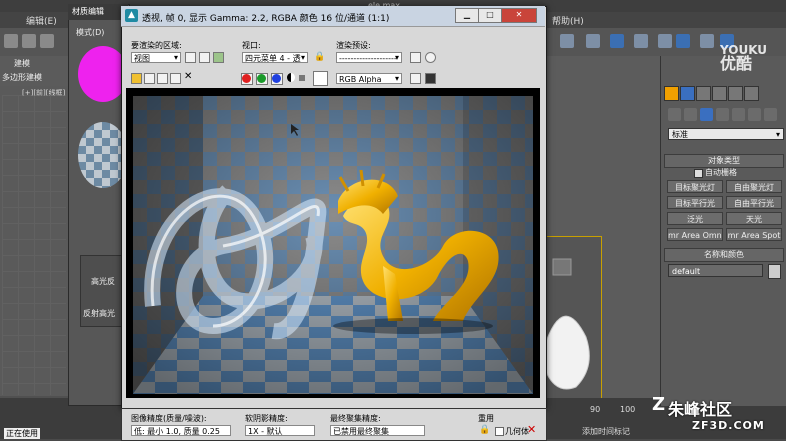 The width and height of the screenshot is (786, 441). Describe the element at coordinates (751, 93) in the screenshot. I see `utilities-tab-icon` at that location.